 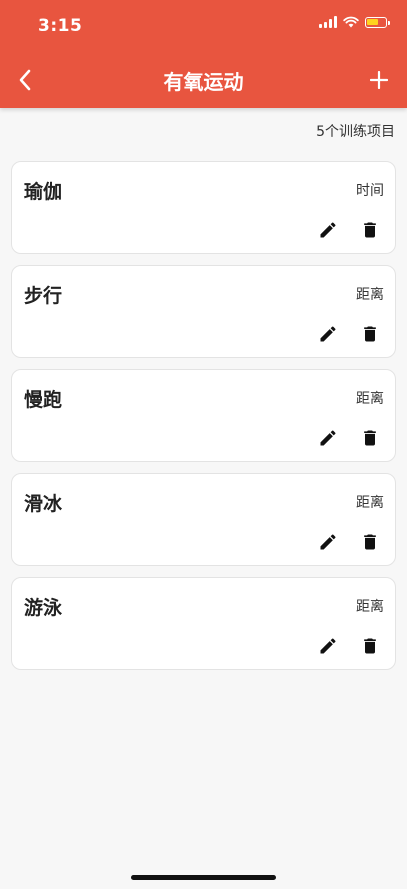 I want to click on status-bar: 3:15, so click(x=203, y=26).